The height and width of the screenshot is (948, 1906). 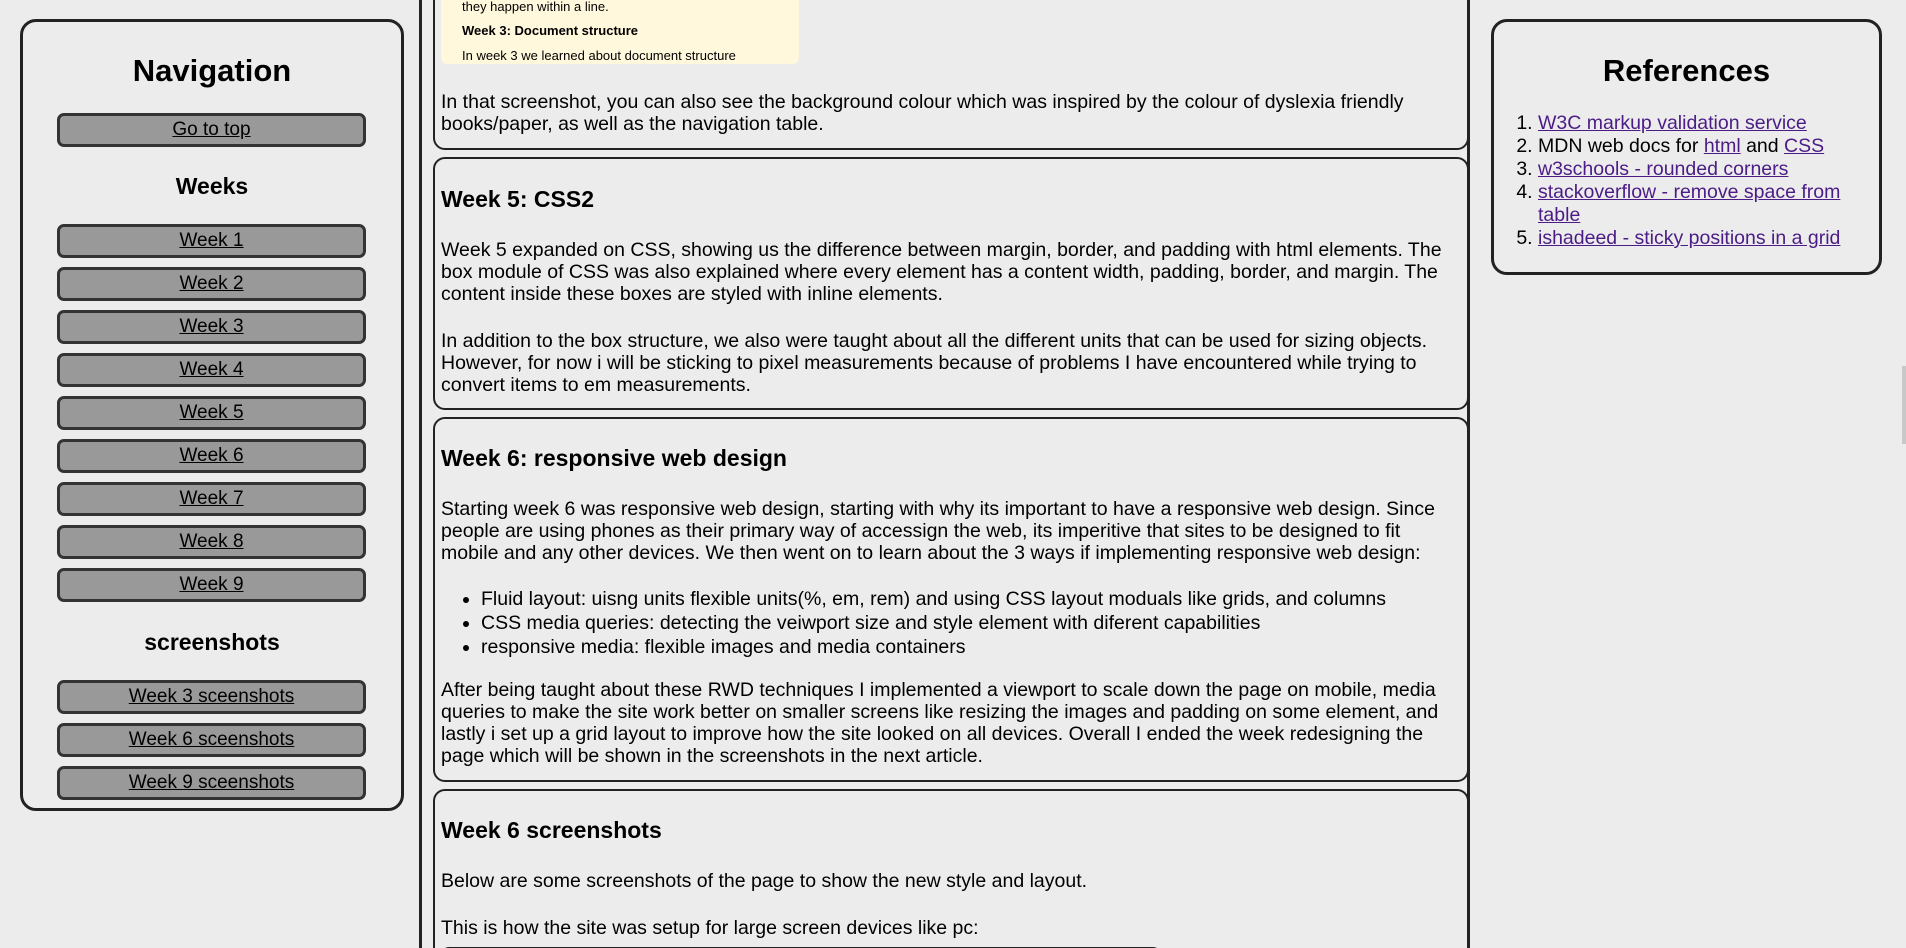 I want to click on nav-week-6: Week 6, so click(x=211, y=456).